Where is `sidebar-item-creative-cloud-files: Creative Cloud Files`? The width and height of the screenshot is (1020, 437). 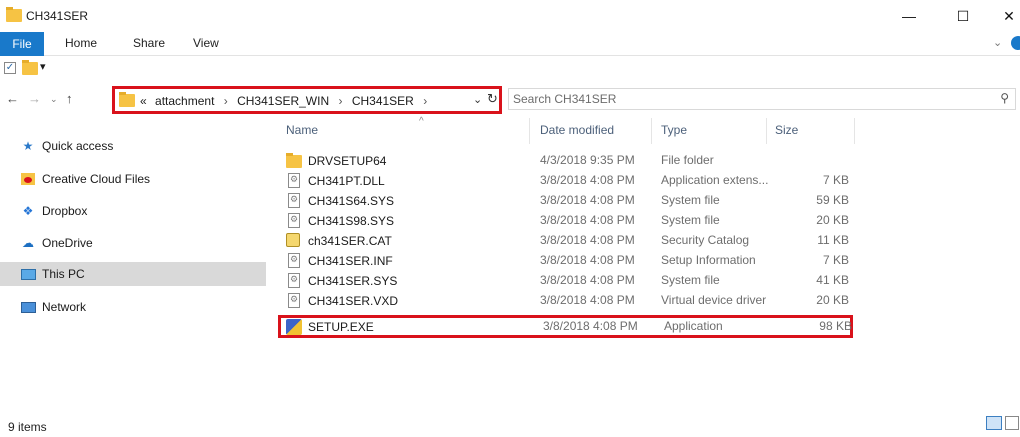 sidebar-item-creative-cloud-files: Creative Cloud Files is located at coordinates (133, 179).